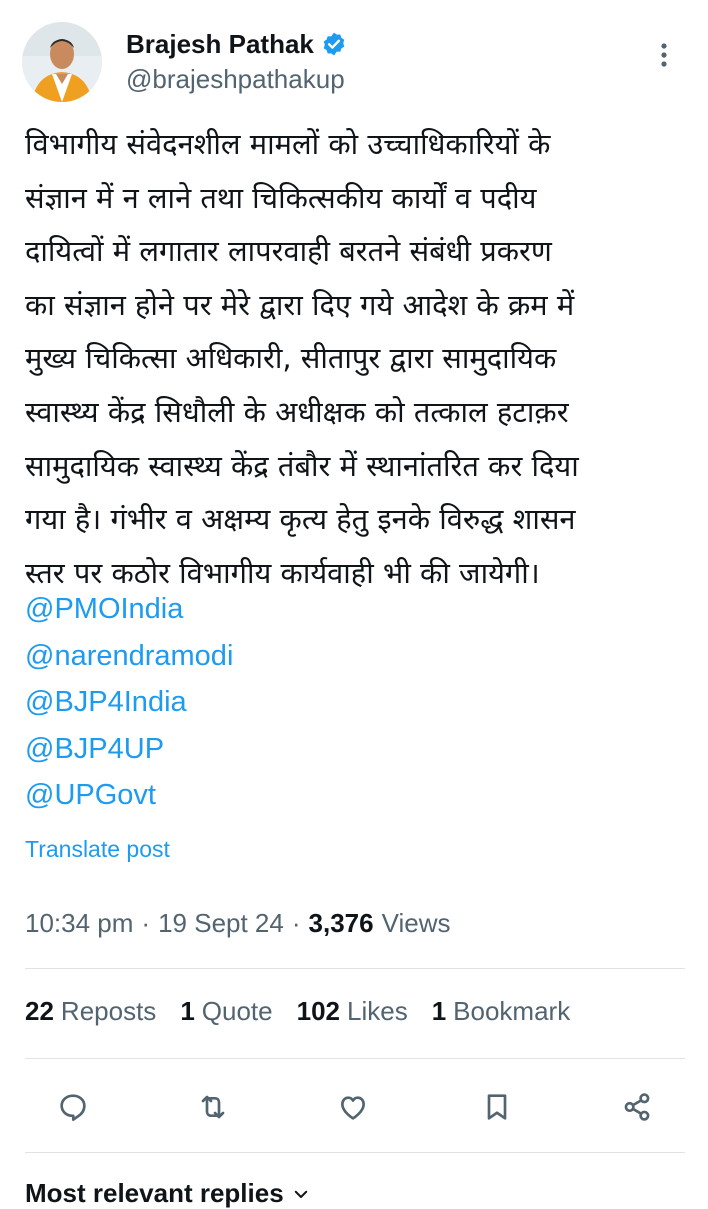 The height and width of the screenshot is (1209, 708). I want to click on like-icon, so click(353, 1108).